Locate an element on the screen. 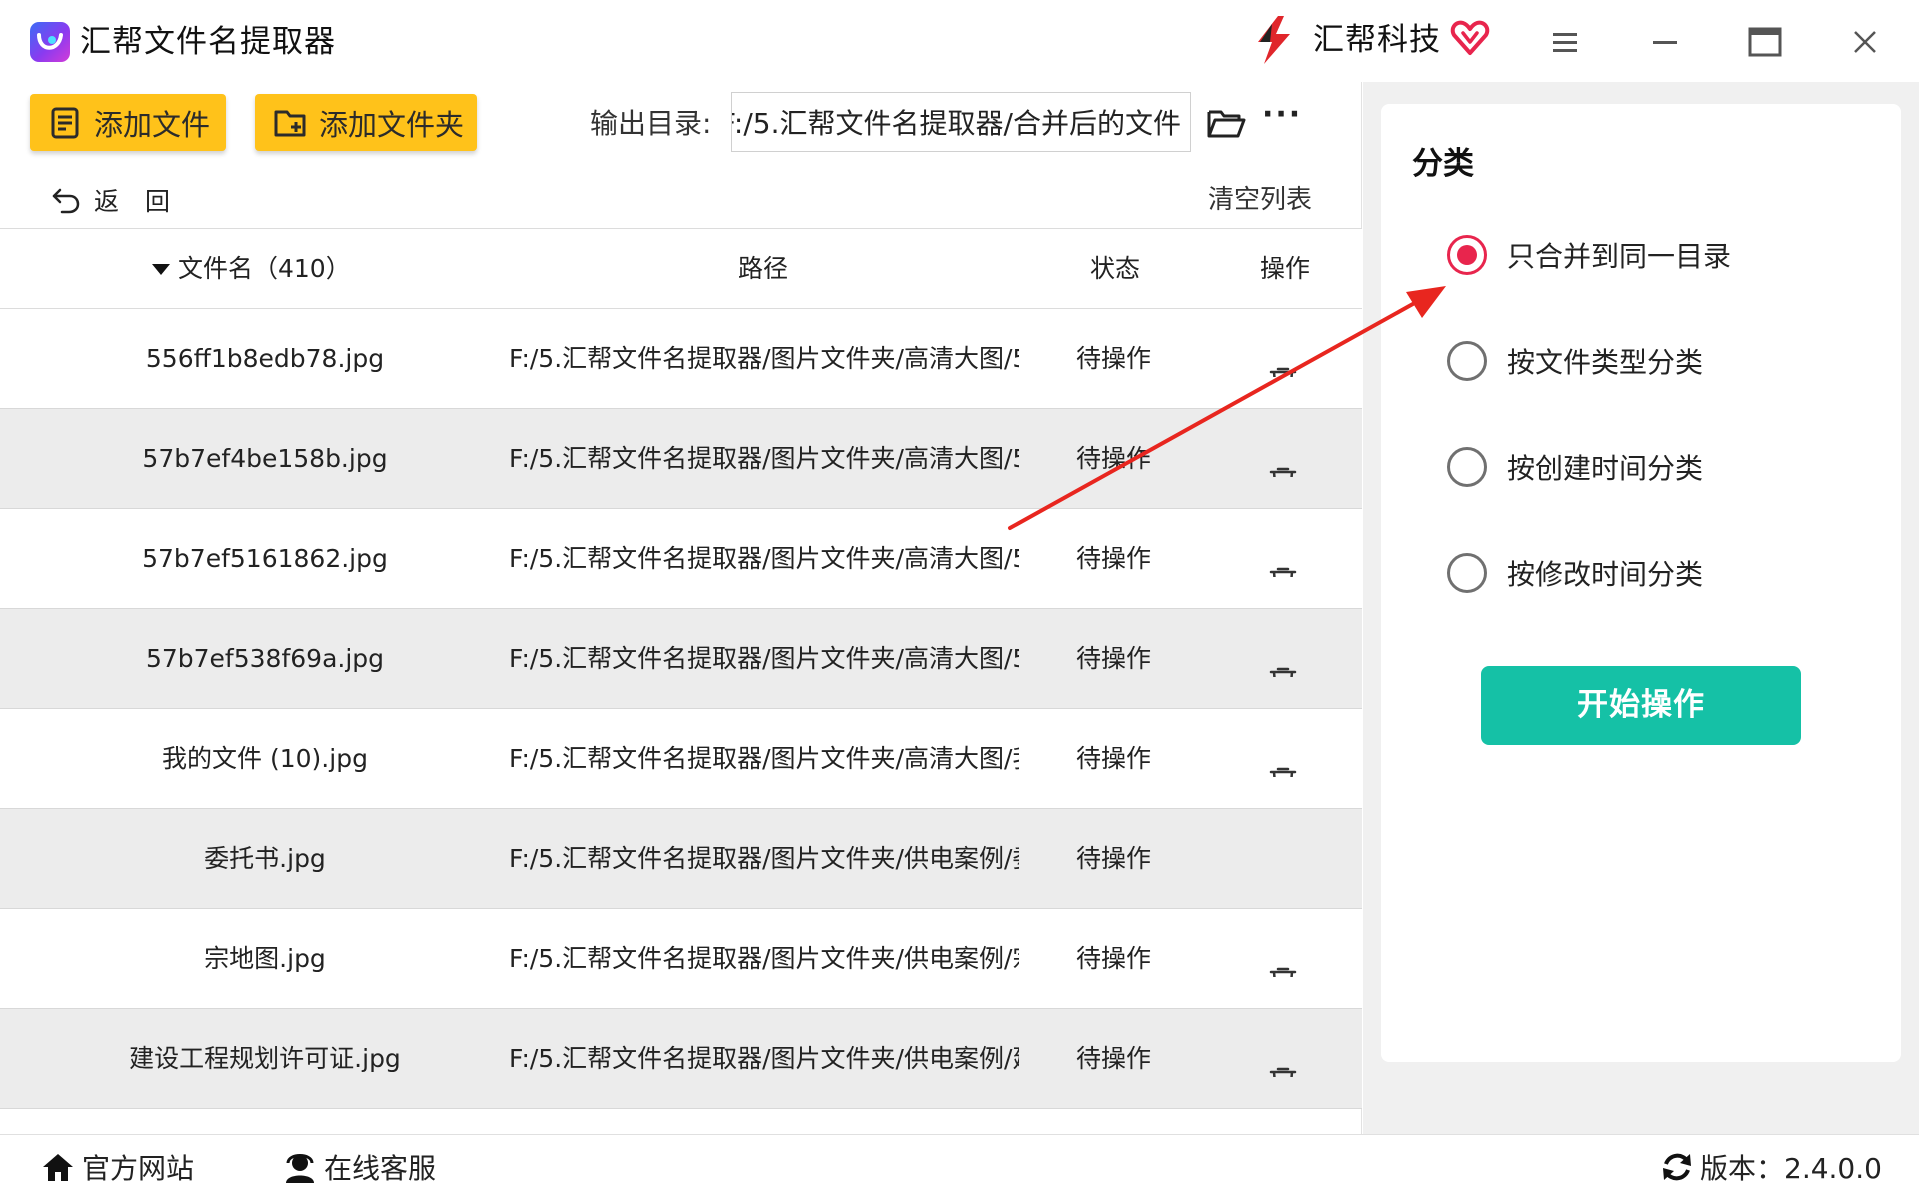 Image resolution: width=1919 pixels, height=1199 pixels. add-file-label: 添加文件 is located at coordinates (152, 124).